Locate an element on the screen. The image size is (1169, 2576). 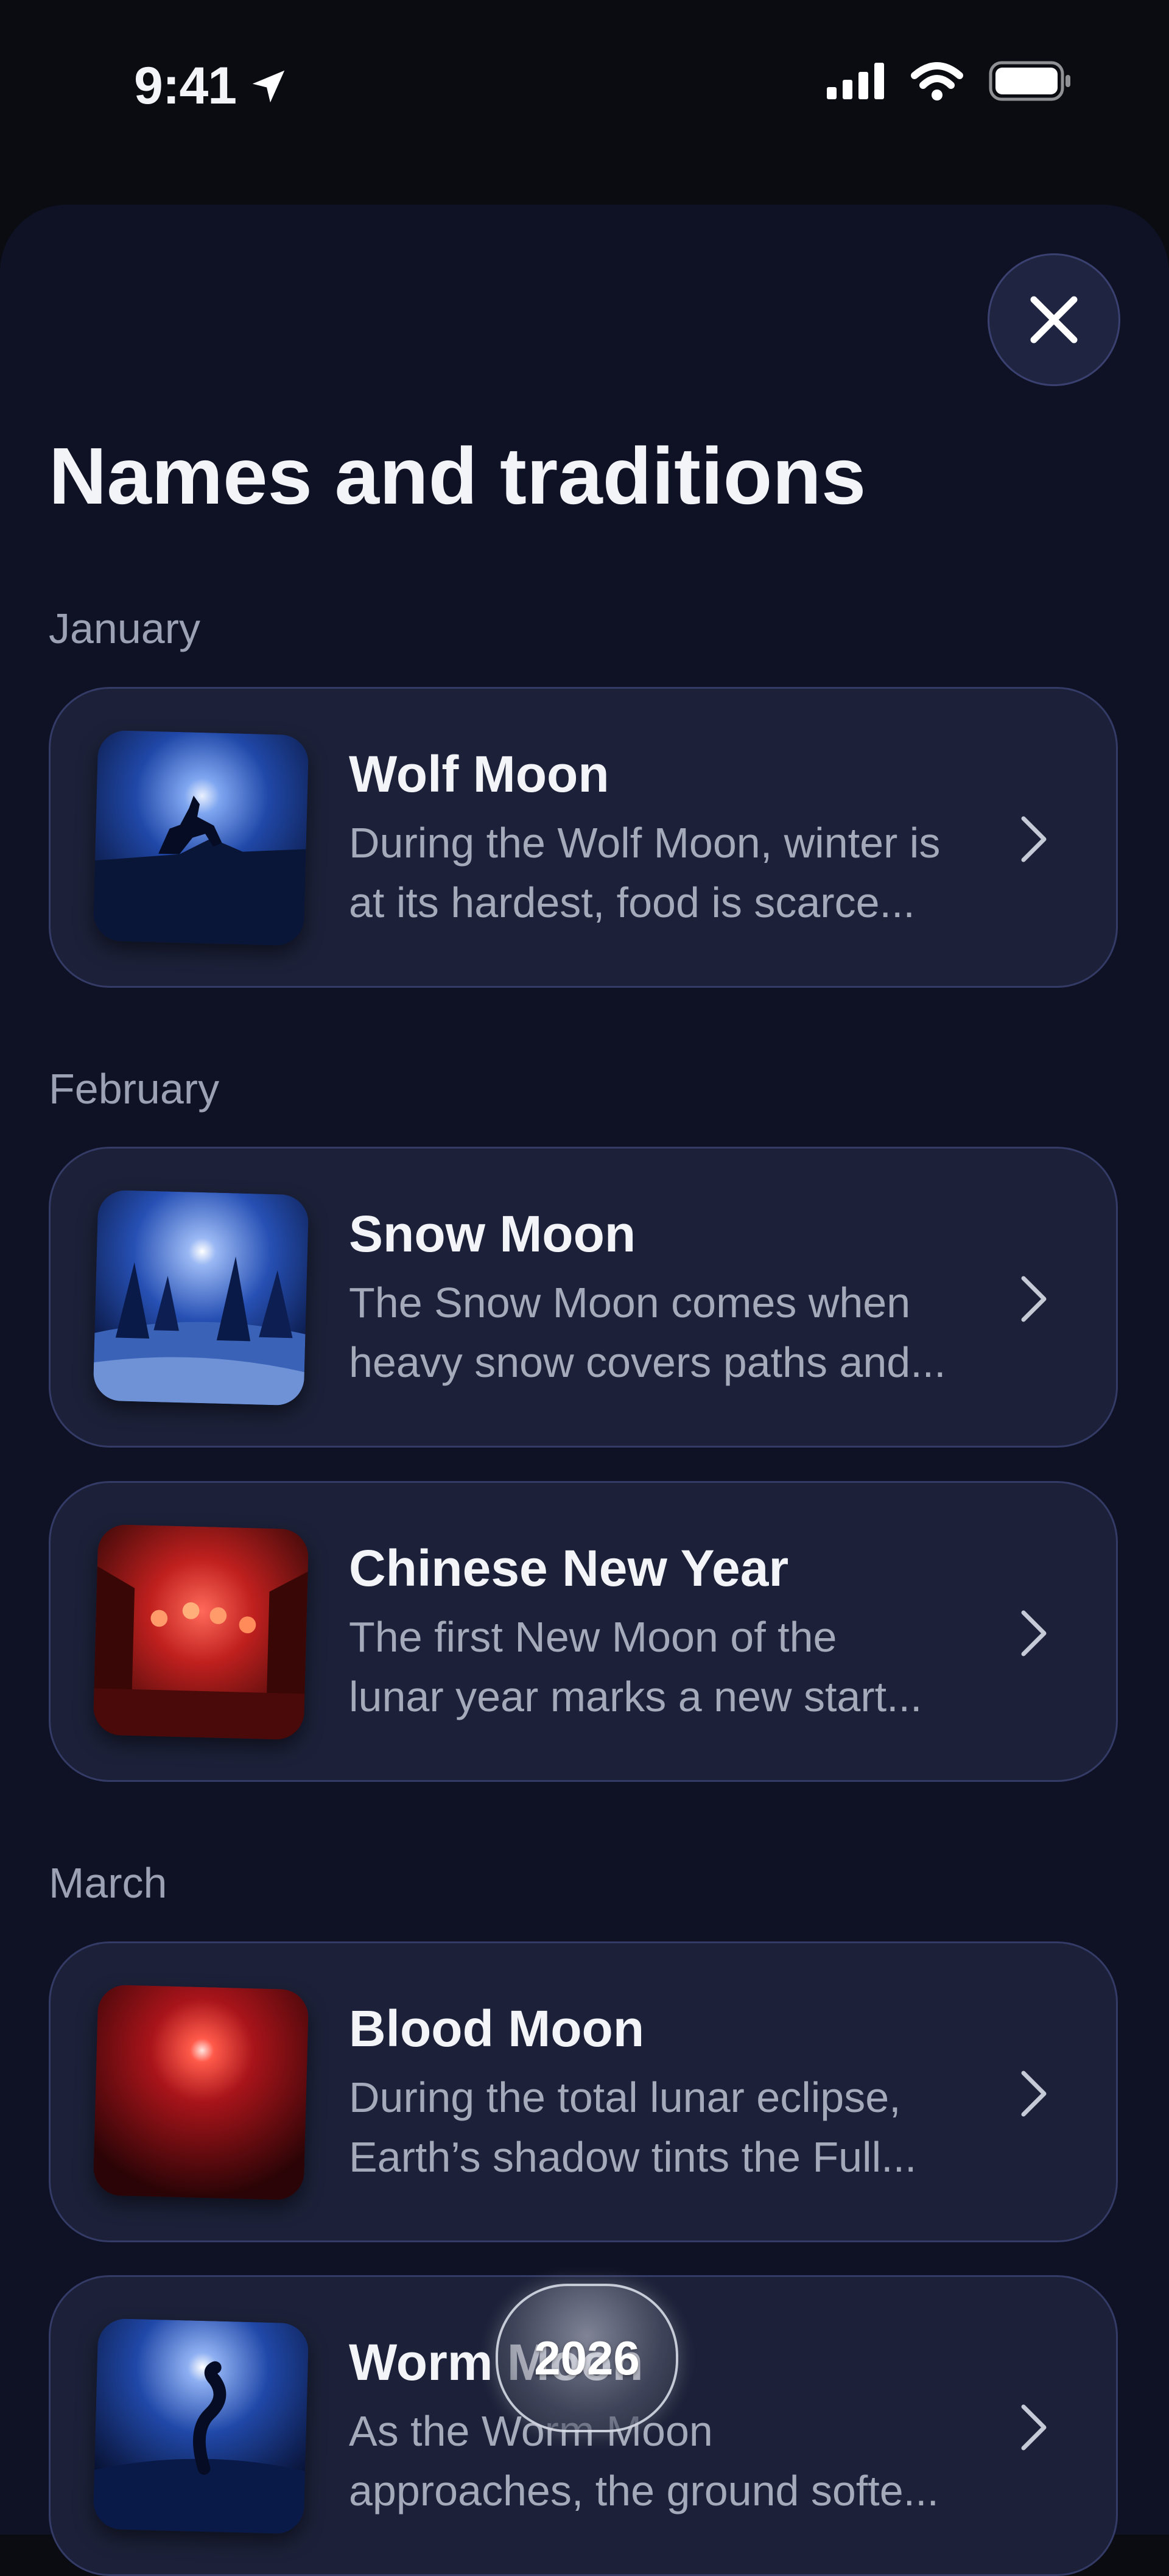
status-bar: 9:41 is located at coordinates (584, 85).